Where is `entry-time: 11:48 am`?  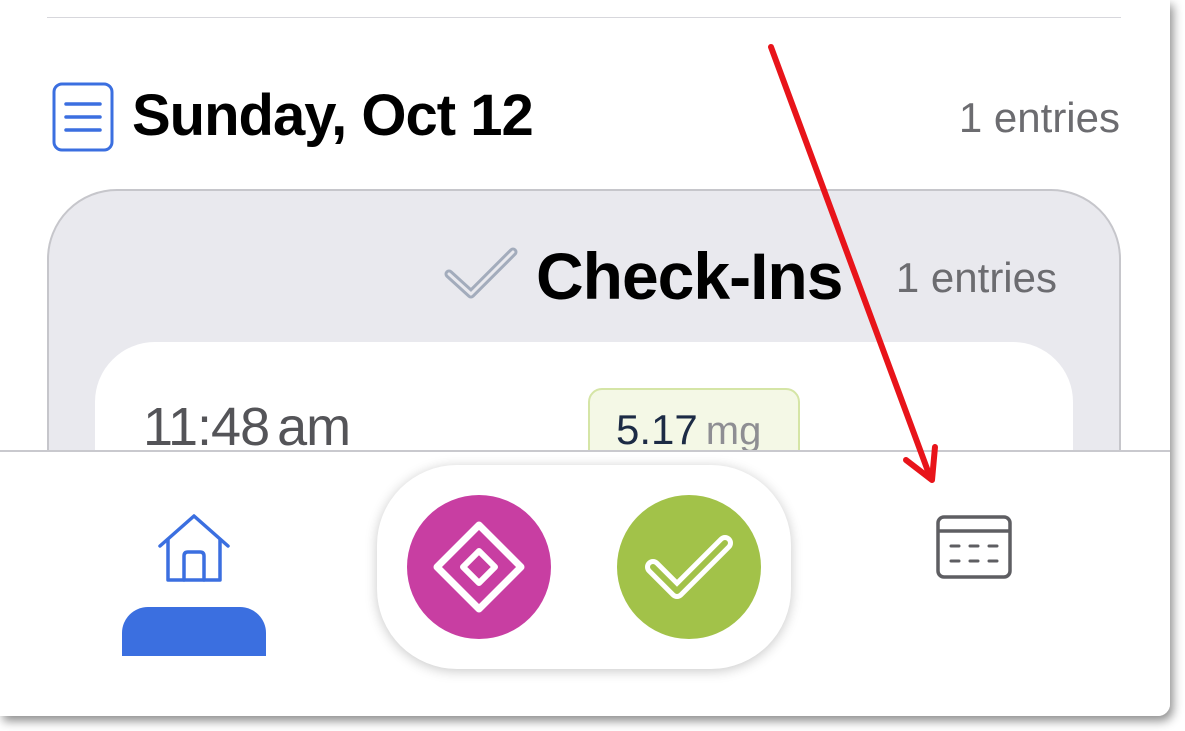
entry-time: 11:48 am is located at coordinates (247, 427).